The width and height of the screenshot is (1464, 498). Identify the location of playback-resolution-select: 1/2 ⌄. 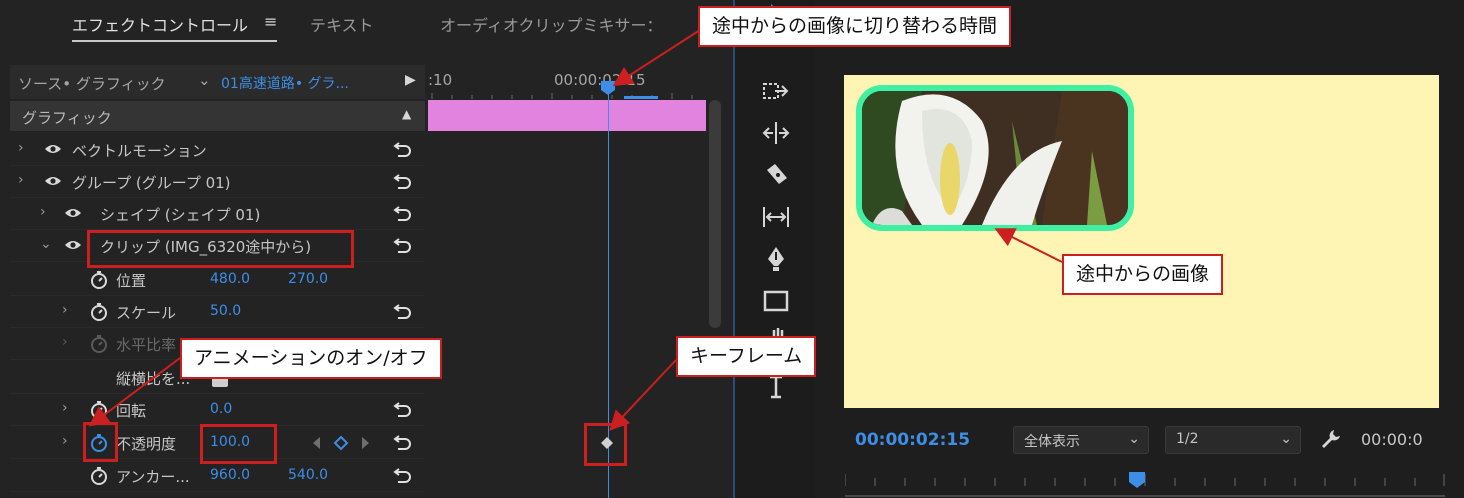
(1233, 440).